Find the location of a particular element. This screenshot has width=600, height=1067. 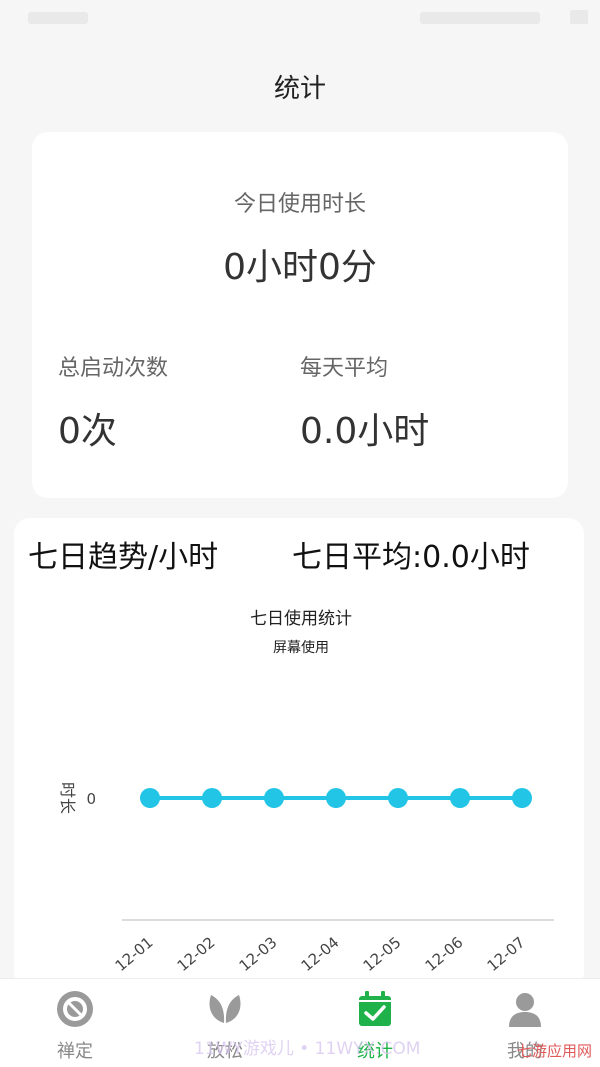

chart-x-tick-label: 12-03 is located at coordinates (258, 954).